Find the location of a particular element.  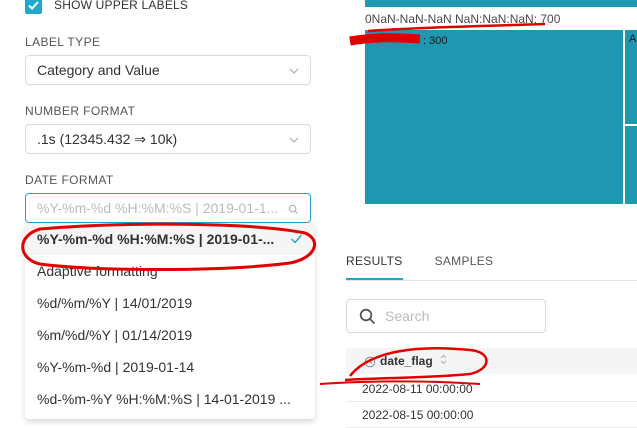

date-format-option: %m/%d/%Y | 01/14/2019 is located at coordinates (170, 335).